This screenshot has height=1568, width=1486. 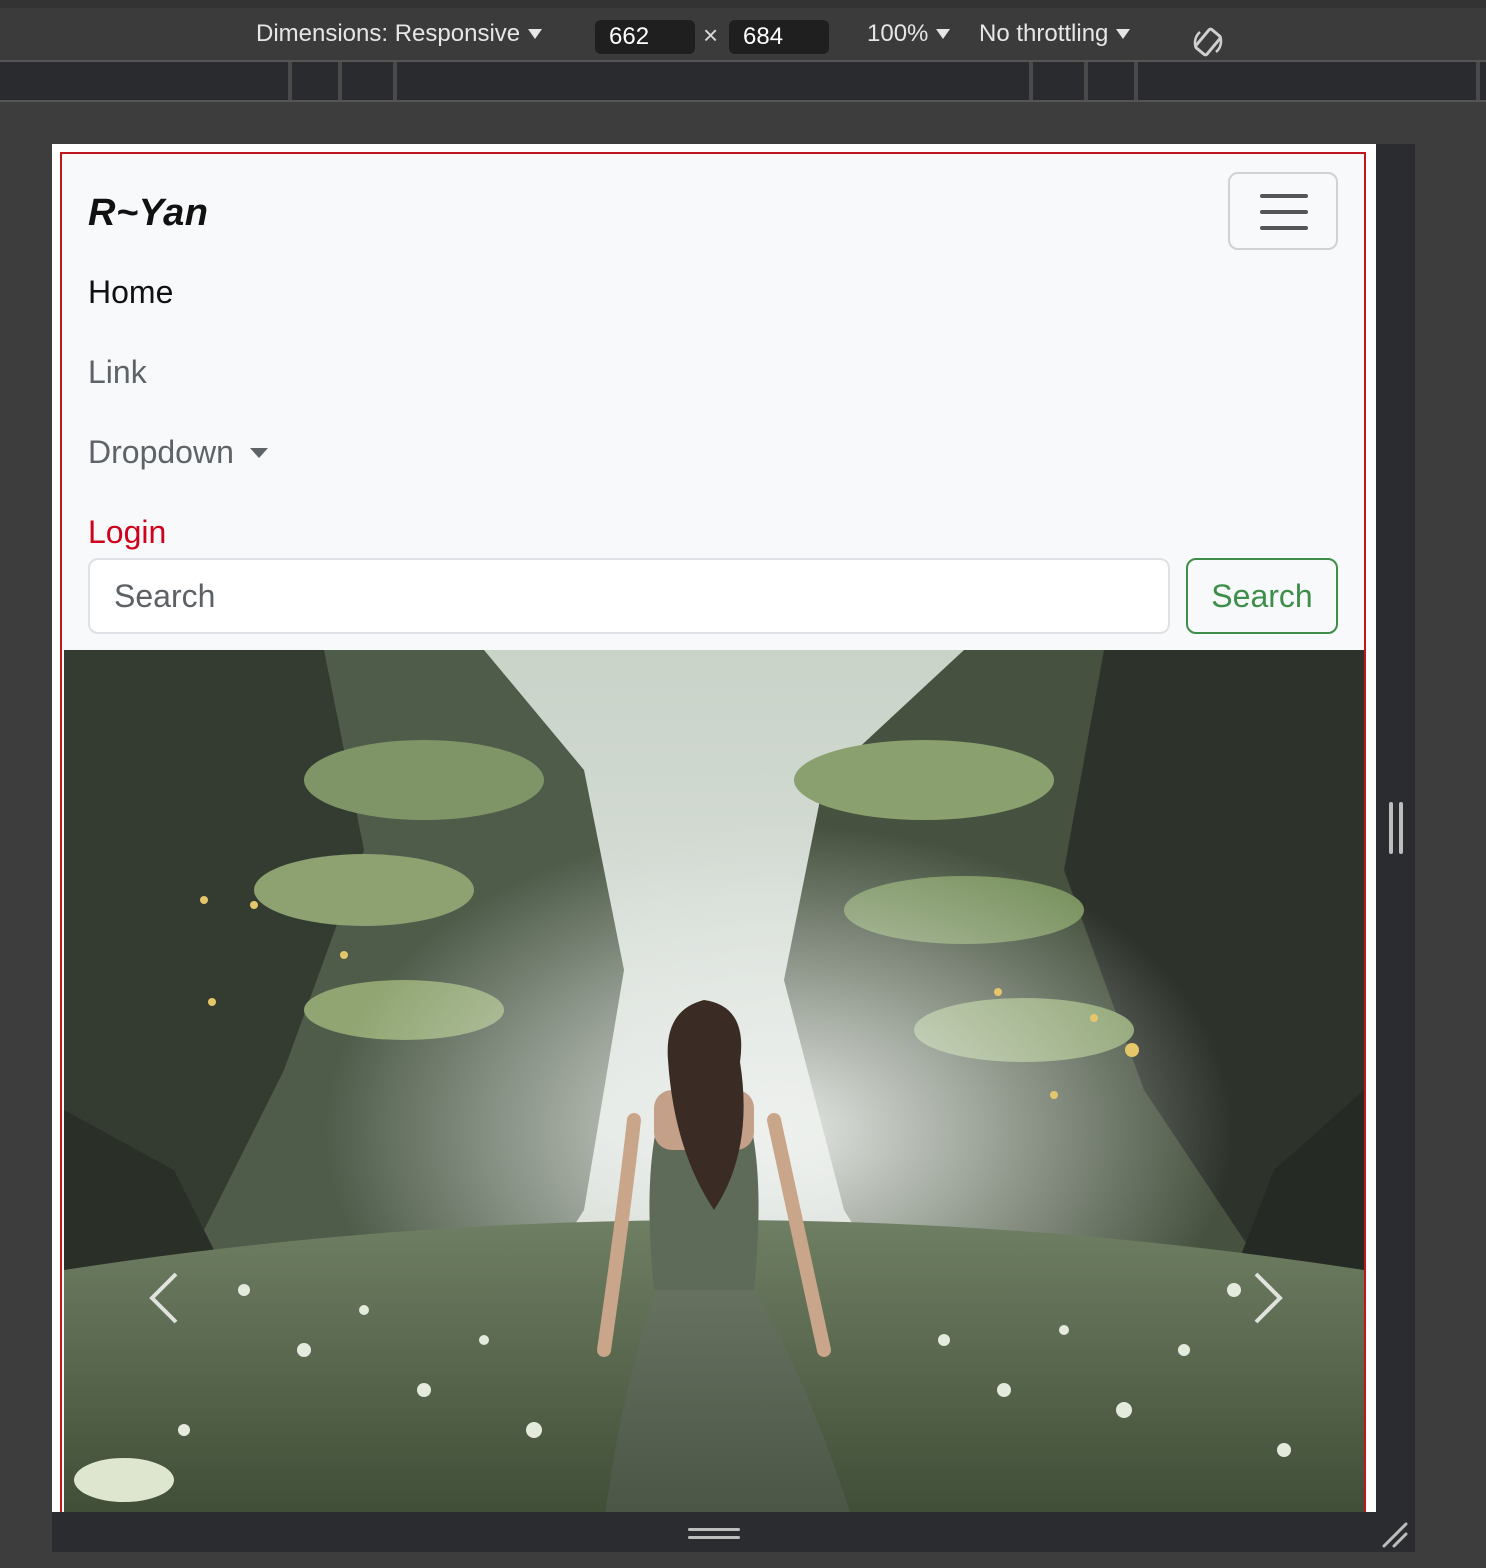 What do you see at coordinates (1209, 43) in the screenshot?
I see `rotate-icon` at bounding box center [1209, 43].